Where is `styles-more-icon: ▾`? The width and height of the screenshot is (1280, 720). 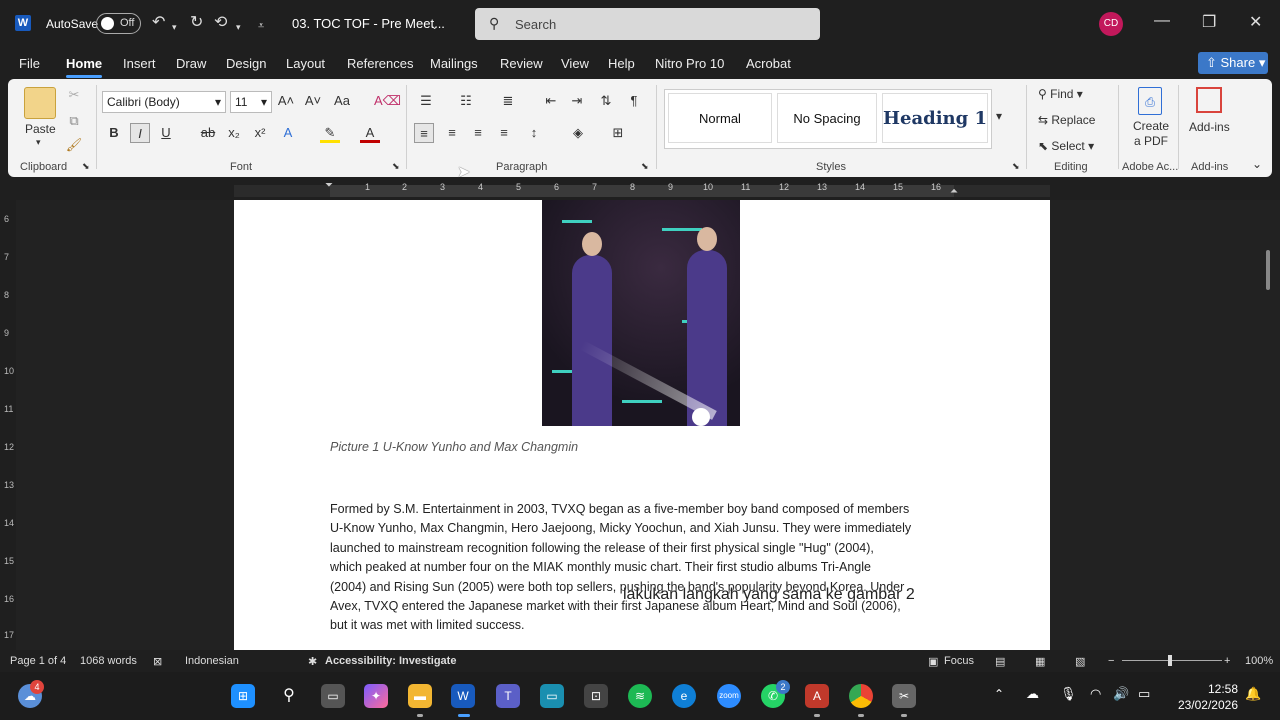
styles-more-icon: ▾ is located at coordinates (999, 116).